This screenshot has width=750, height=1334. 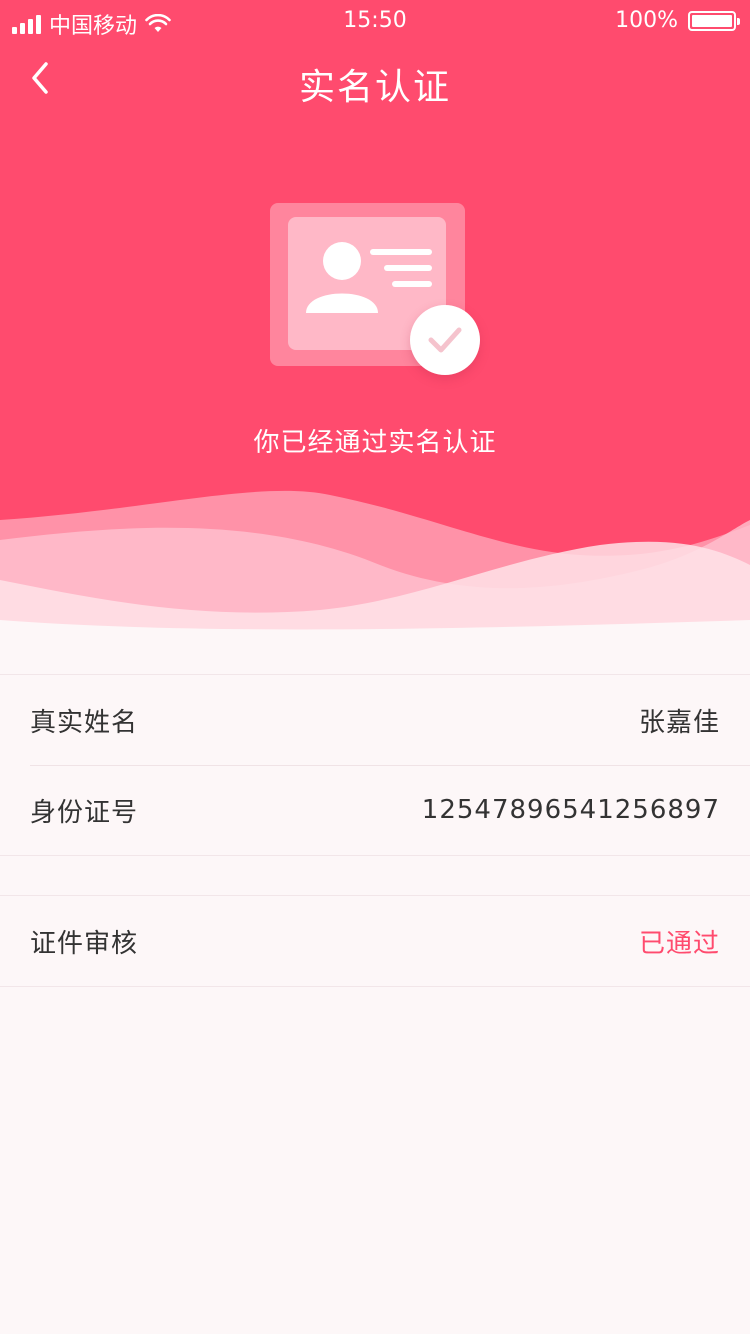 I want to click on checkmark-icon, so click(x=445, y=340).